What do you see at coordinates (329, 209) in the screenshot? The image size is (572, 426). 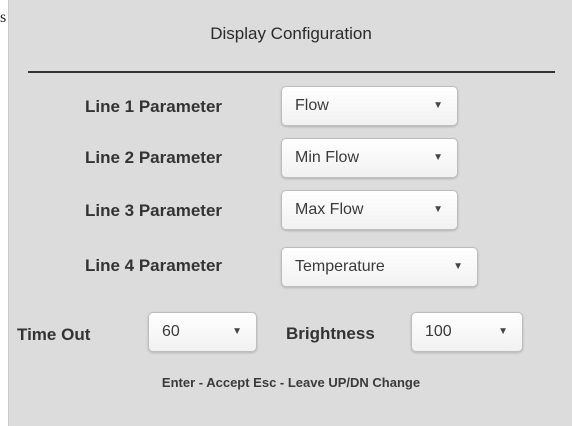 I see `line-3-parameter-value: Max Flow` at bounding box center [329, 209].